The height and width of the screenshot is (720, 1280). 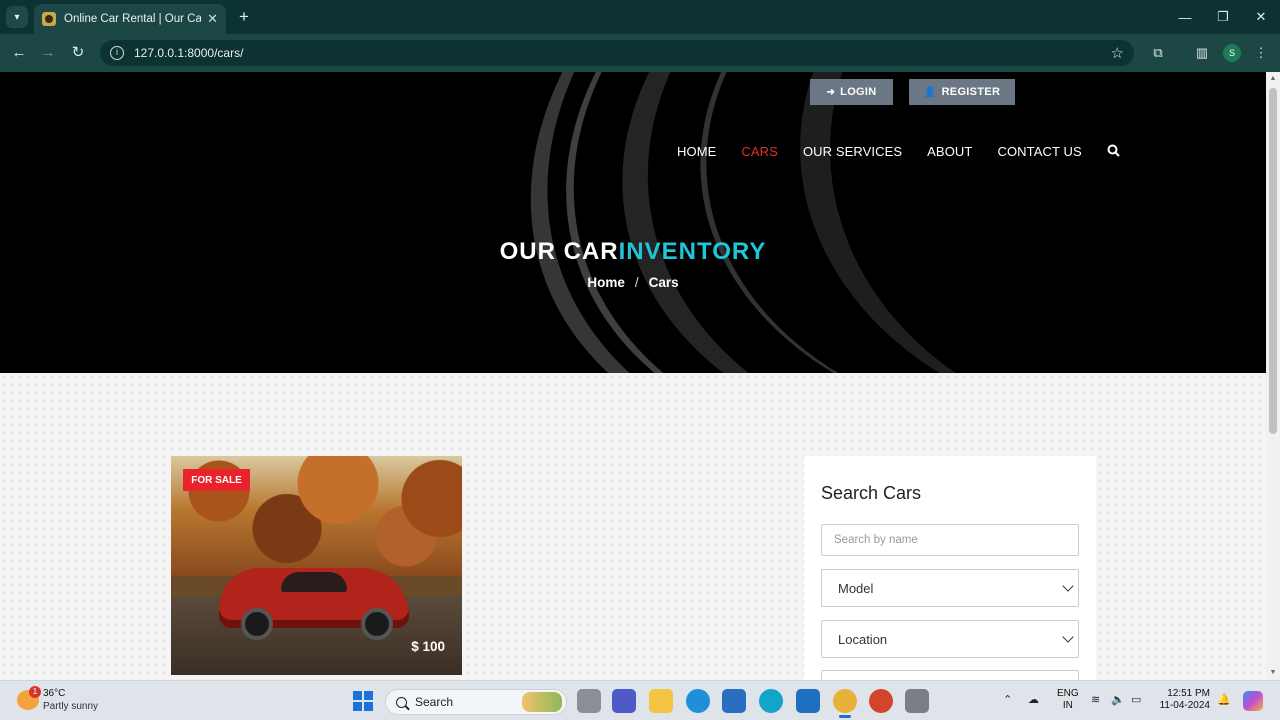 What do you see at coordinates (856, 588) in the screenshot?
I see `model-select-value: Model` at bounding box center [856, 588].